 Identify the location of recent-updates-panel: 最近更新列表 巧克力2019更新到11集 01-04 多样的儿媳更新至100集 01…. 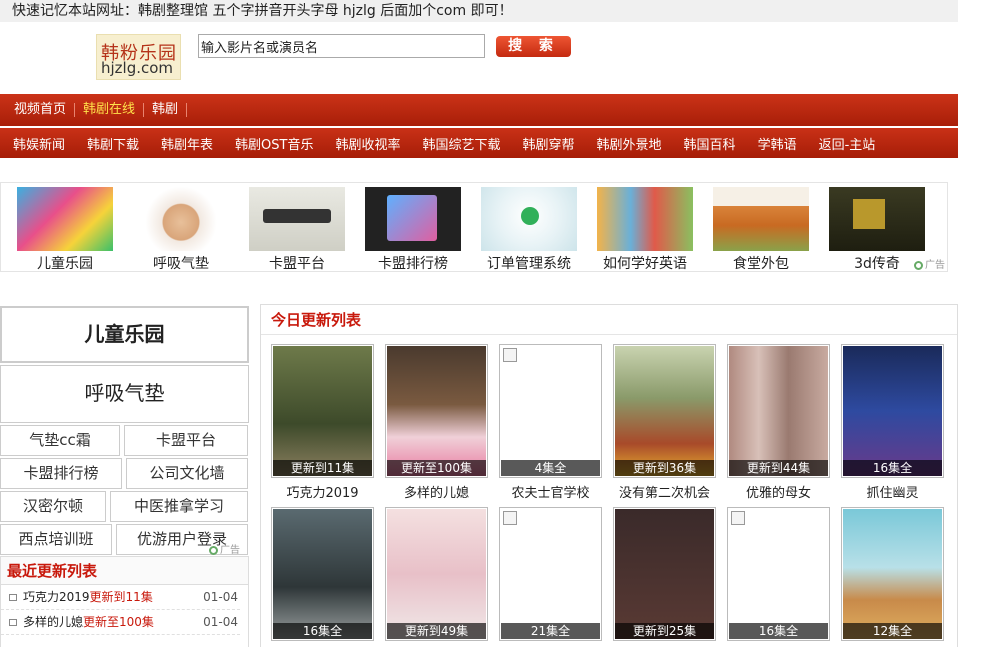
(124, 601).